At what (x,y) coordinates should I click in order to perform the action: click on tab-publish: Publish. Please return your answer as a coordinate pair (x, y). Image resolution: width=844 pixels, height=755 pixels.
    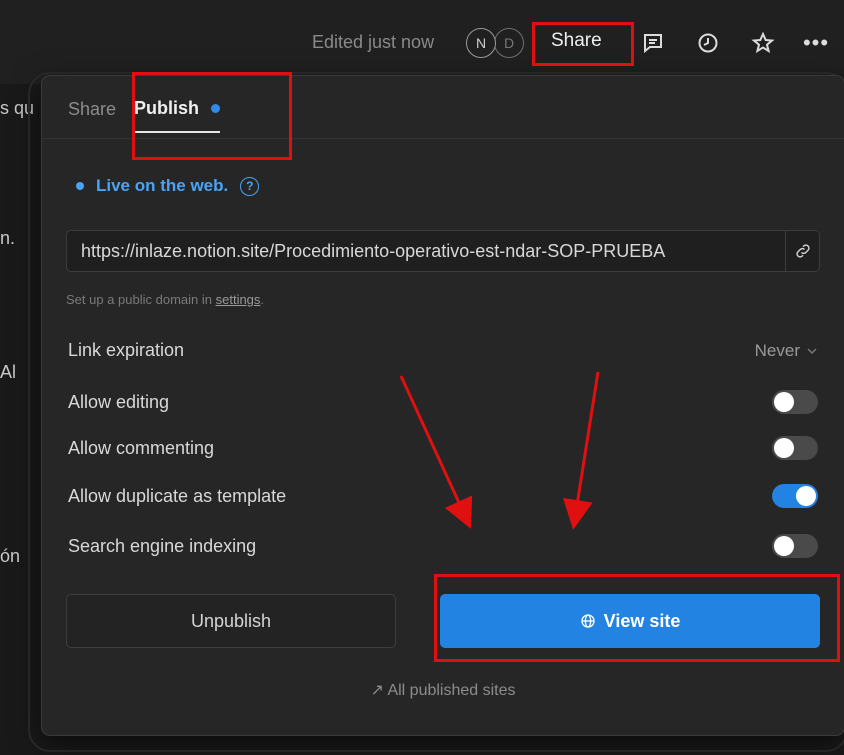
    Looking at the image, I should click on (177, 115).